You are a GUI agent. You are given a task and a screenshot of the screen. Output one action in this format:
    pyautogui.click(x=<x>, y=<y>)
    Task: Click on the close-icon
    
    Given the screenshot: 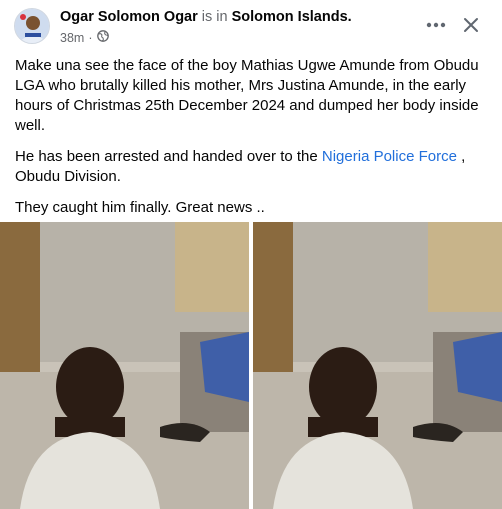 What is the action you would take?
    pyautogui.click(x=471, y=25)
    